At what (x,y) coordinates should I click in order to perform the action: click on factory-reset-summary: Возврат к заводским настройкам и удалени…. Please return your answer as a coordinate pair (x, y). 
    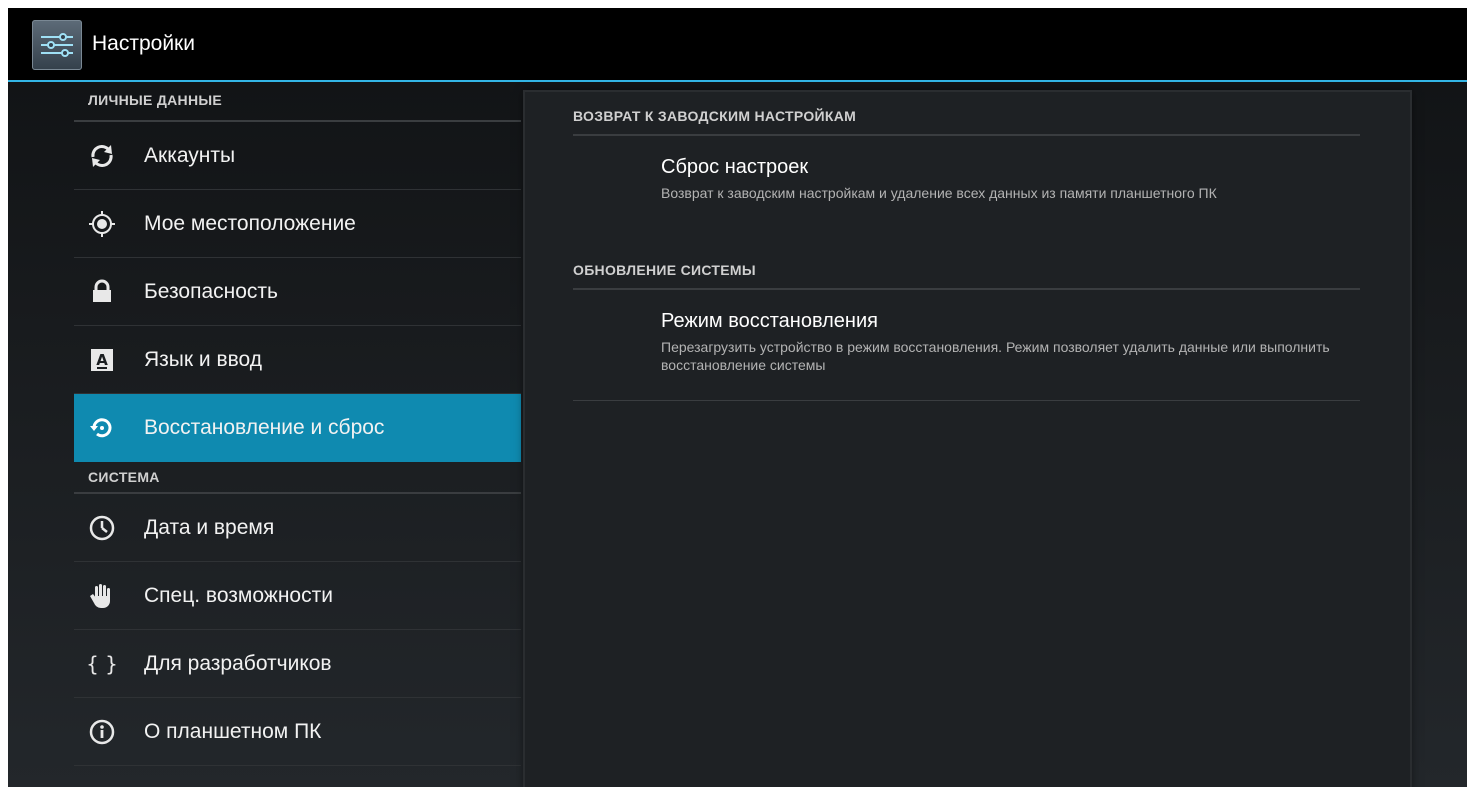
    Looking at the image, I should click on (939, 193).